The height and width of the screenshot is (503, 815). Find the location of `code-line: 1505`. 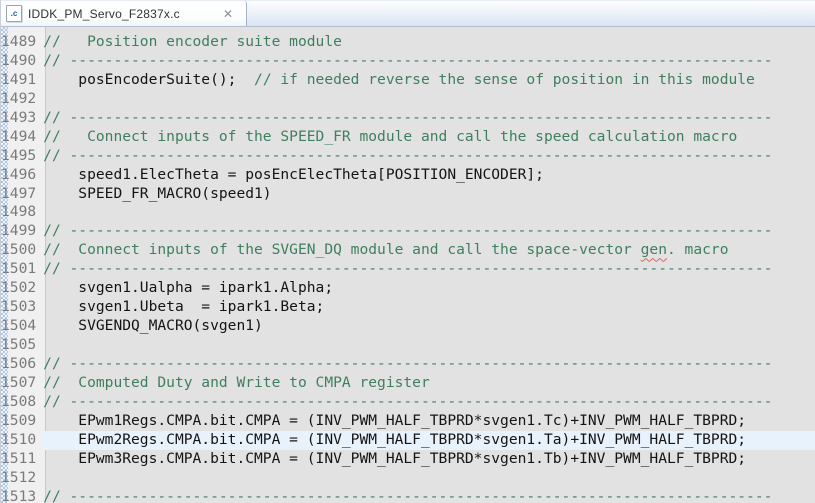

code-line: 1505 is located at coordinates (408, 345).